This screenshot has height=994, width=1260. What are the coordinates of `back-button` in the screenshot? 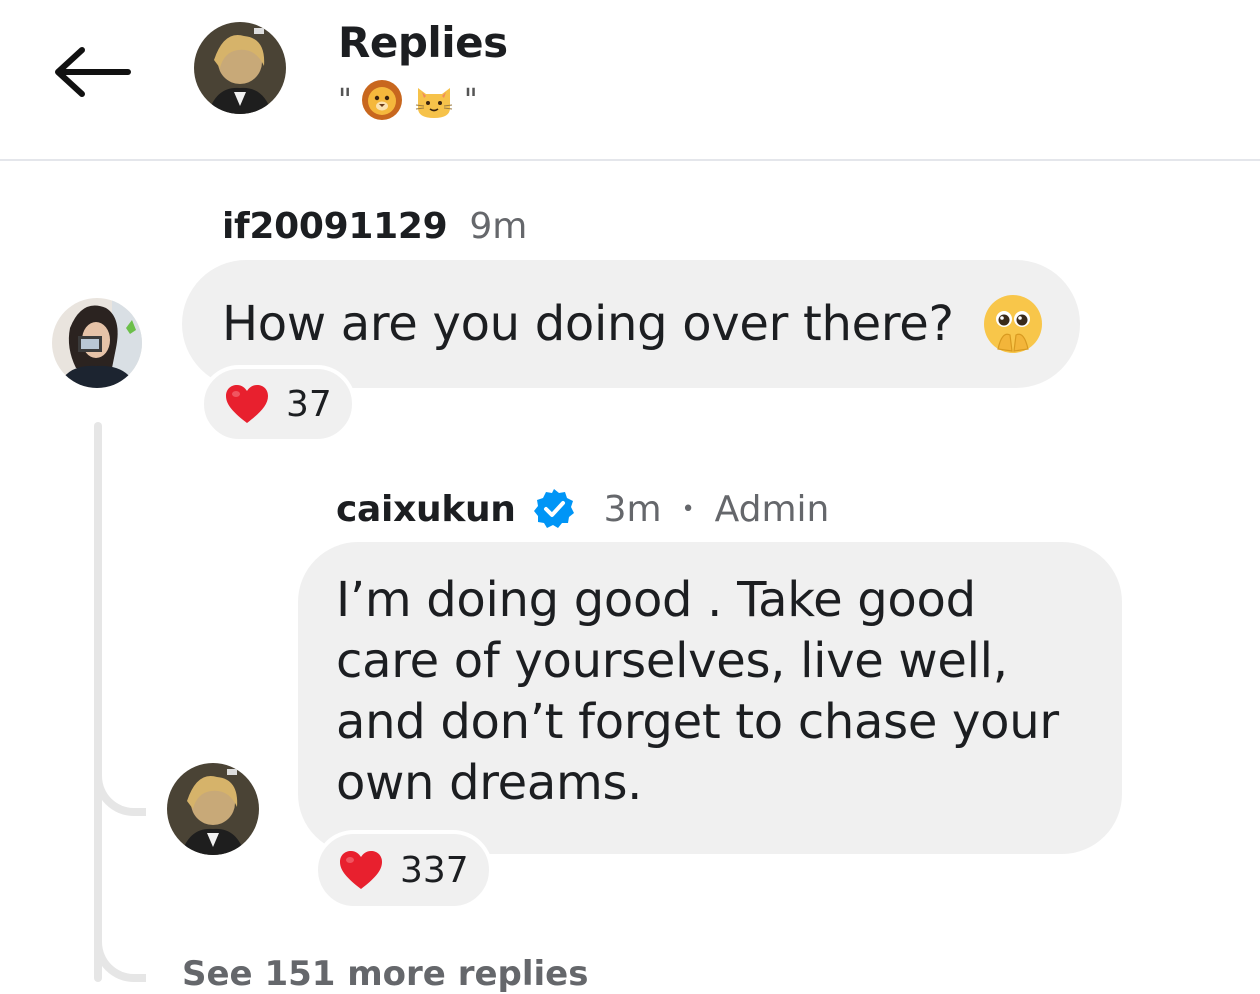 It's located at (92, 72).